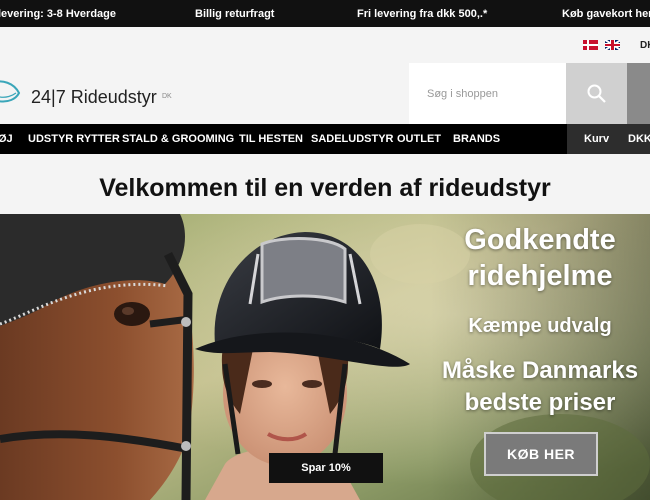 The height and width of the screenshot is (500, 650). What do you see at coordinates (325, 45) in the screenshot?
I see `language-bar: DK` at bounding box center [325, 45].